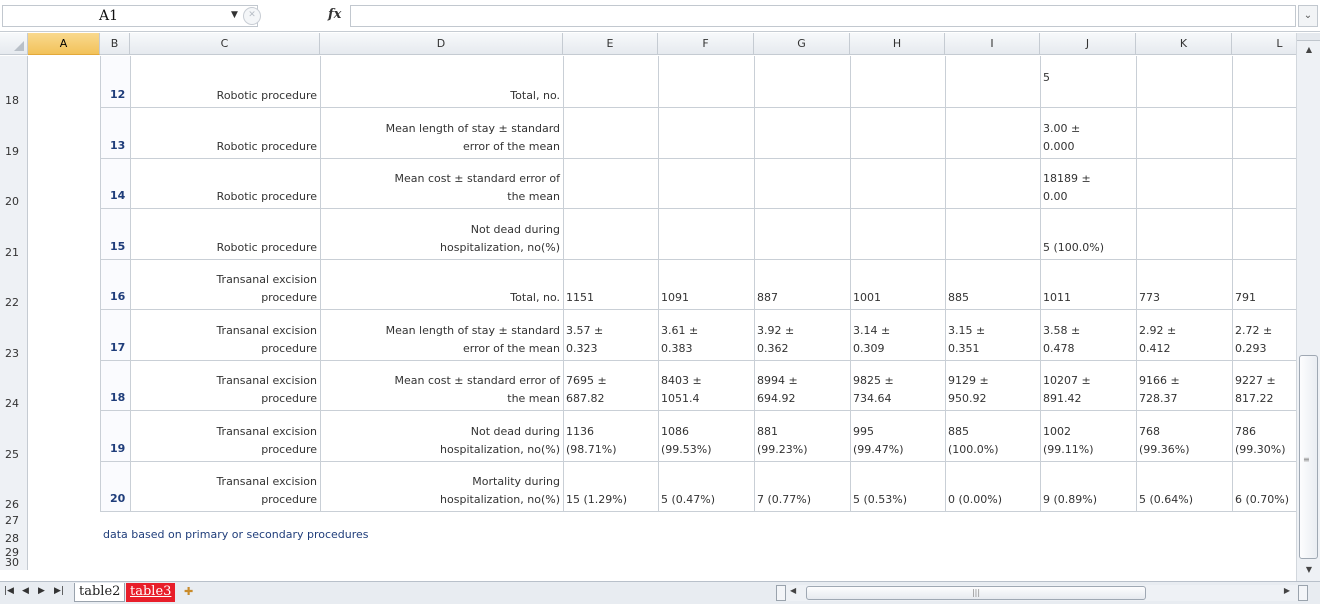  Describe the element at coordinates (14, 386) in the screenshot. I see `row-header: 24` at that location.